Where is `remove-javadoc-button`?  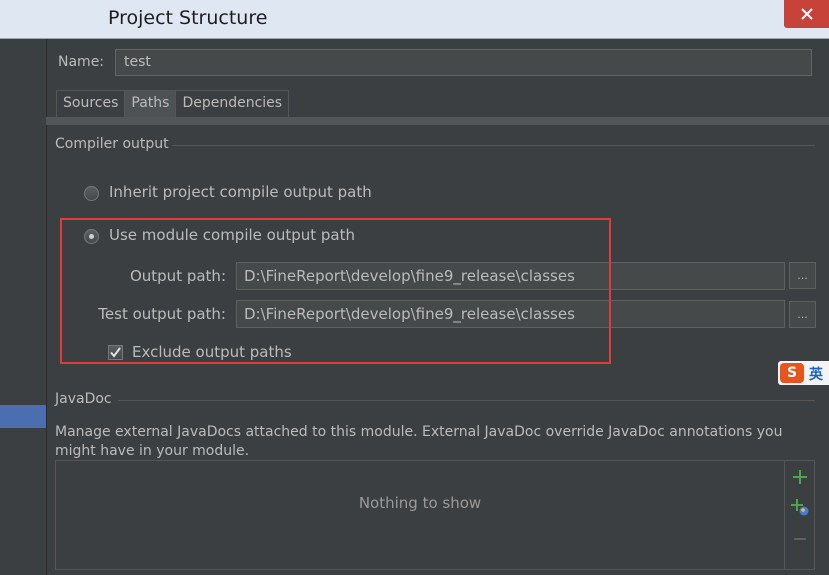 remove-javadoc-button is located at coordinates (800, 539).